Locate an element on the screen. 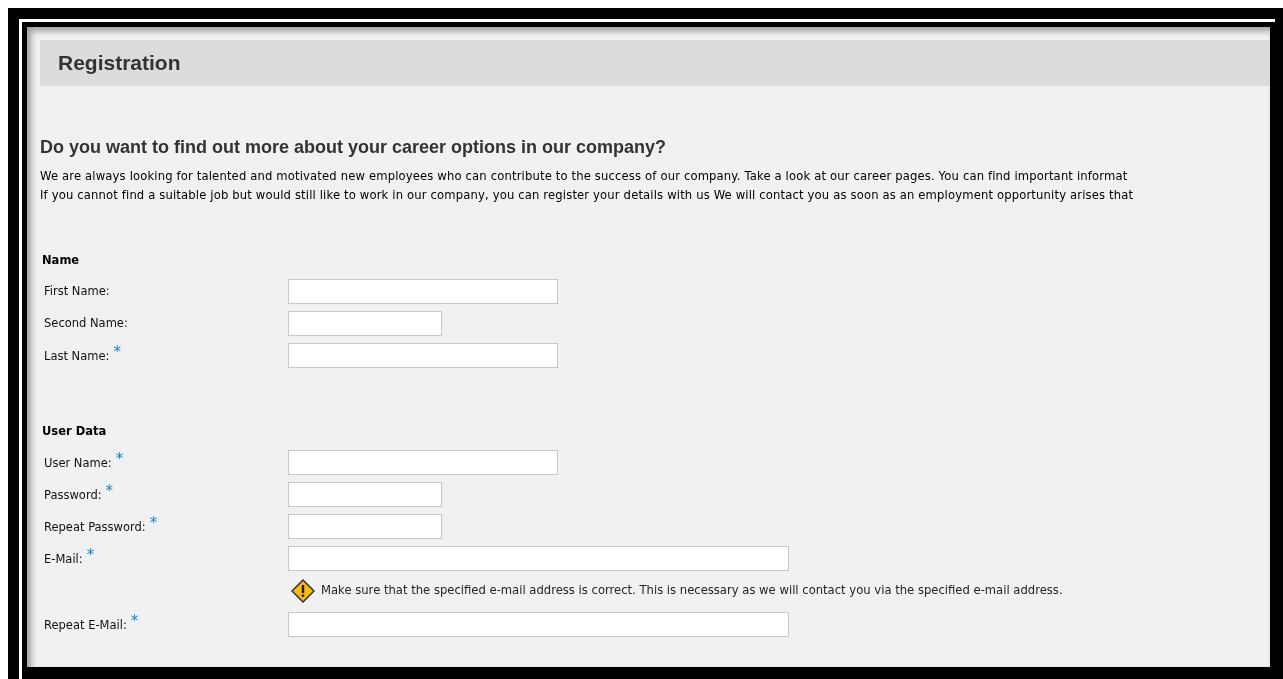 This screenshot has width=1283, height=679. field-label: Repeat Password: is located at coordinates (95, 527).